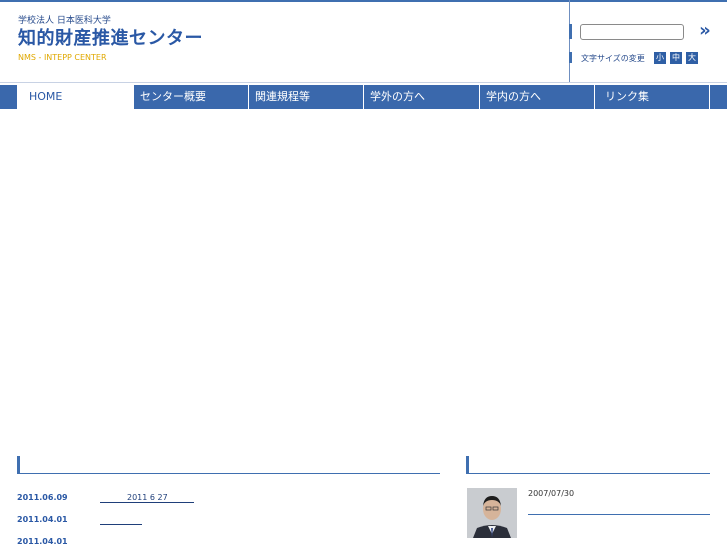  I want to click on news-title-link, so click(121, 520).